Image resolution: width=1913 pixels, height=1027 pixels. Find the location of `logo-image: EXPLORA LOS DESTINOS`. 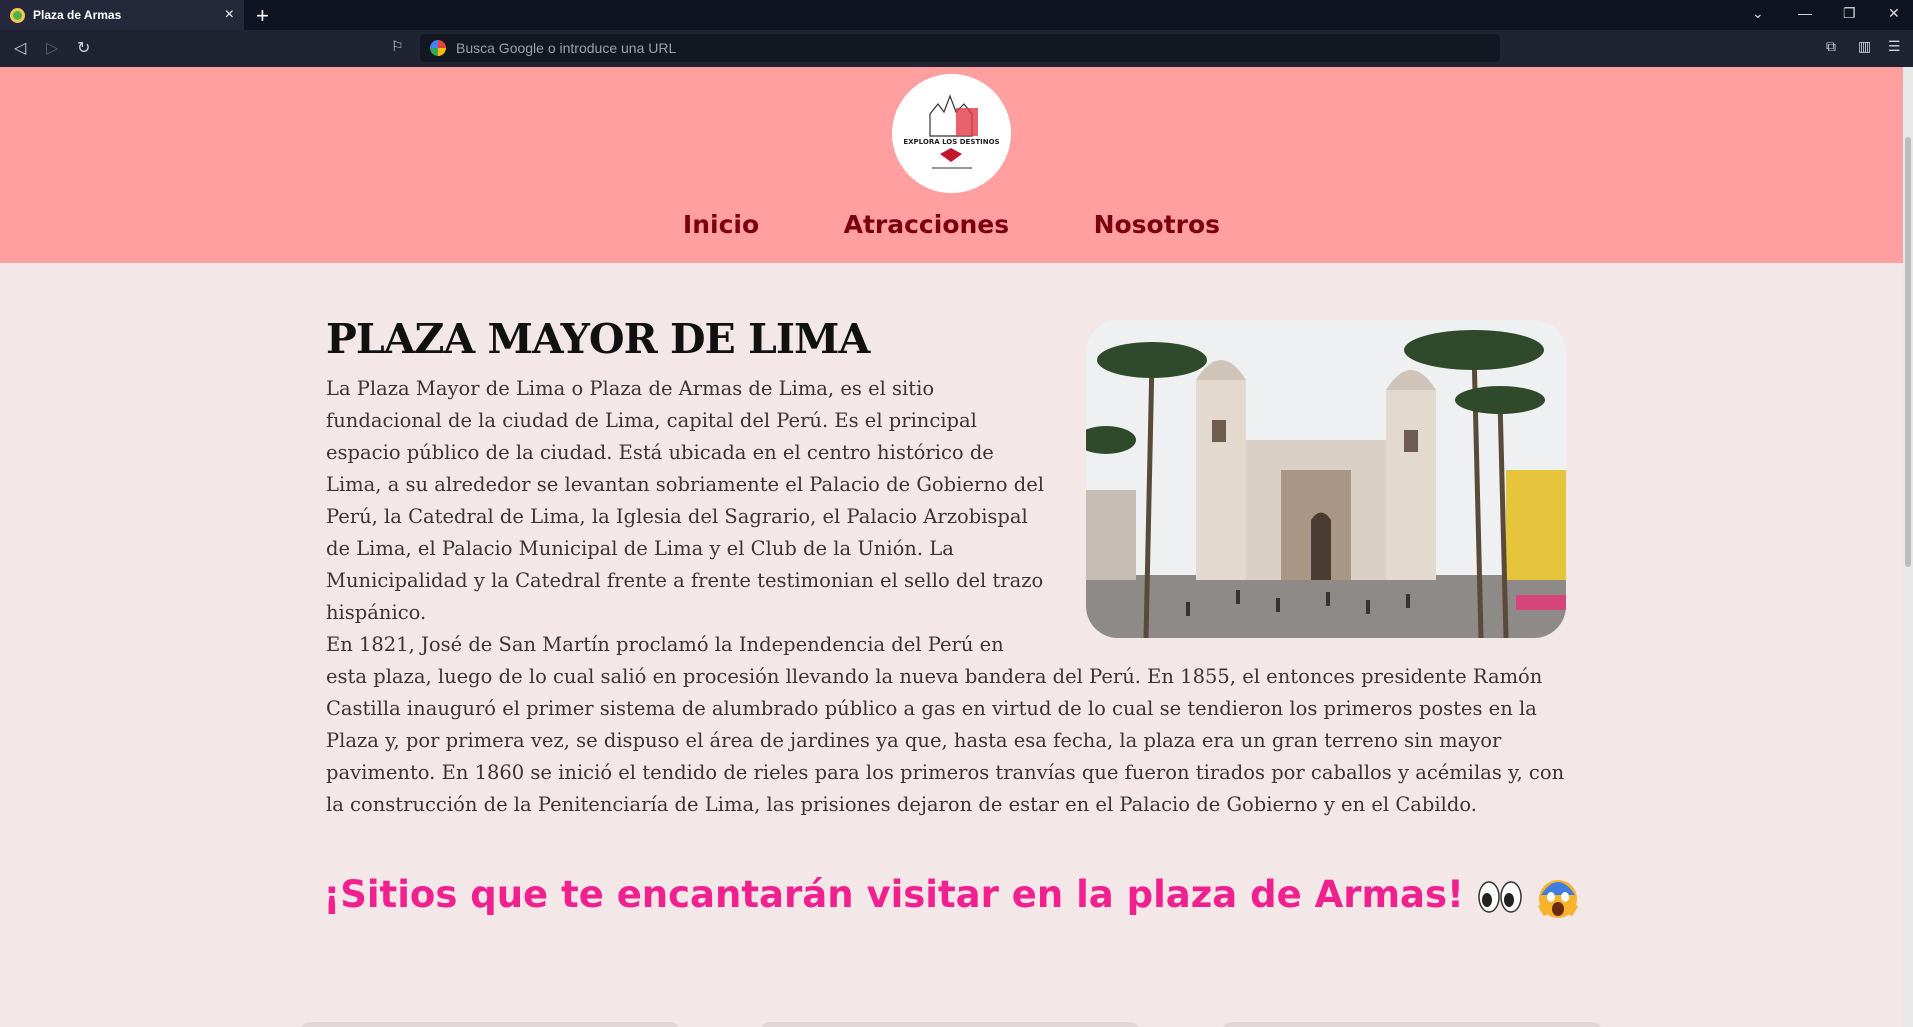

logo-image: EXPLORA LOS DESTINOS is located at coordinates (951, 133).